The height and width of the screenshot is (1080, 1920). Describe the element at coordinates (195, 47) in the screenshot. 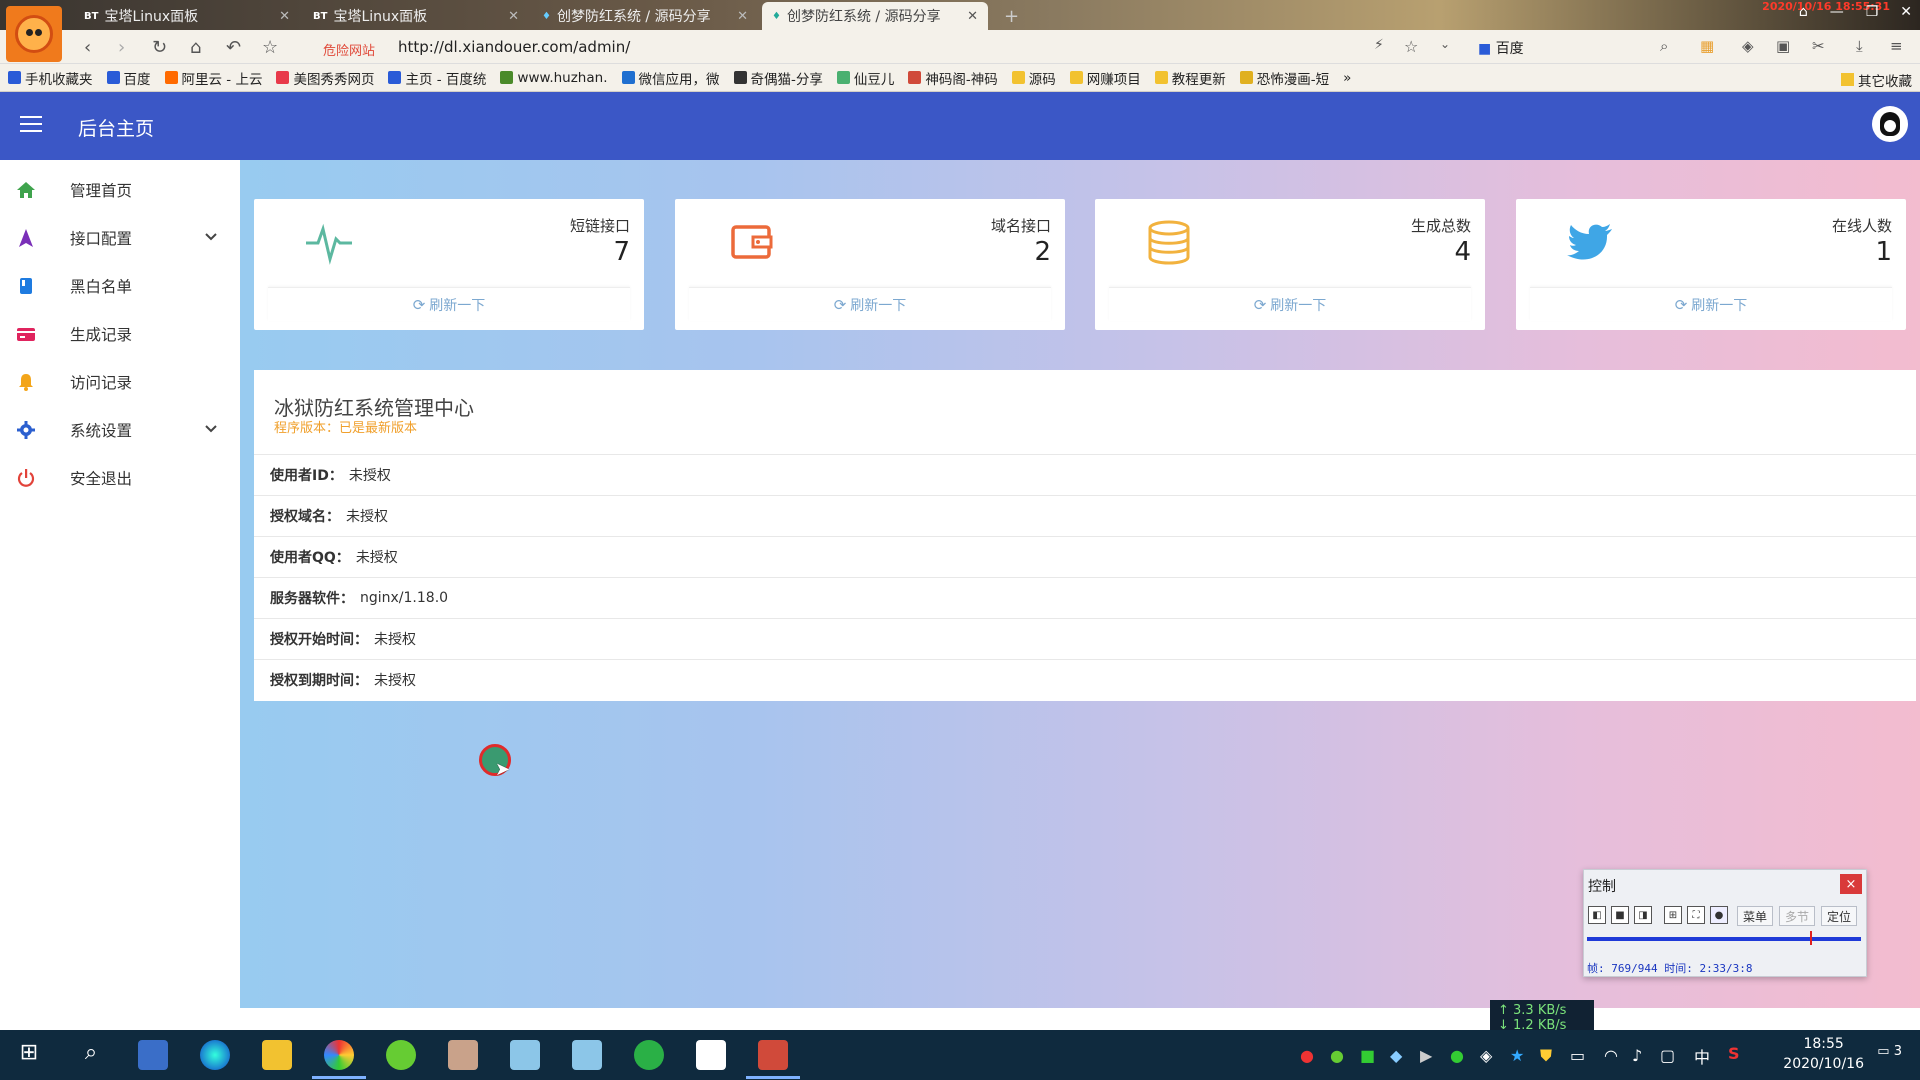

I see `home-icon: ⌂` at that location.